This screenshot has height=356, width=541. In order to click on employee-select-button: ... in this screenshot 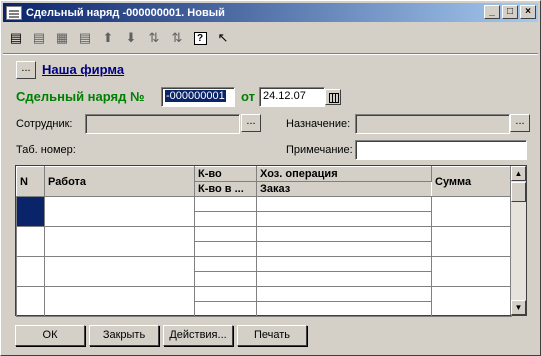, I will do `click(251, 123)`.